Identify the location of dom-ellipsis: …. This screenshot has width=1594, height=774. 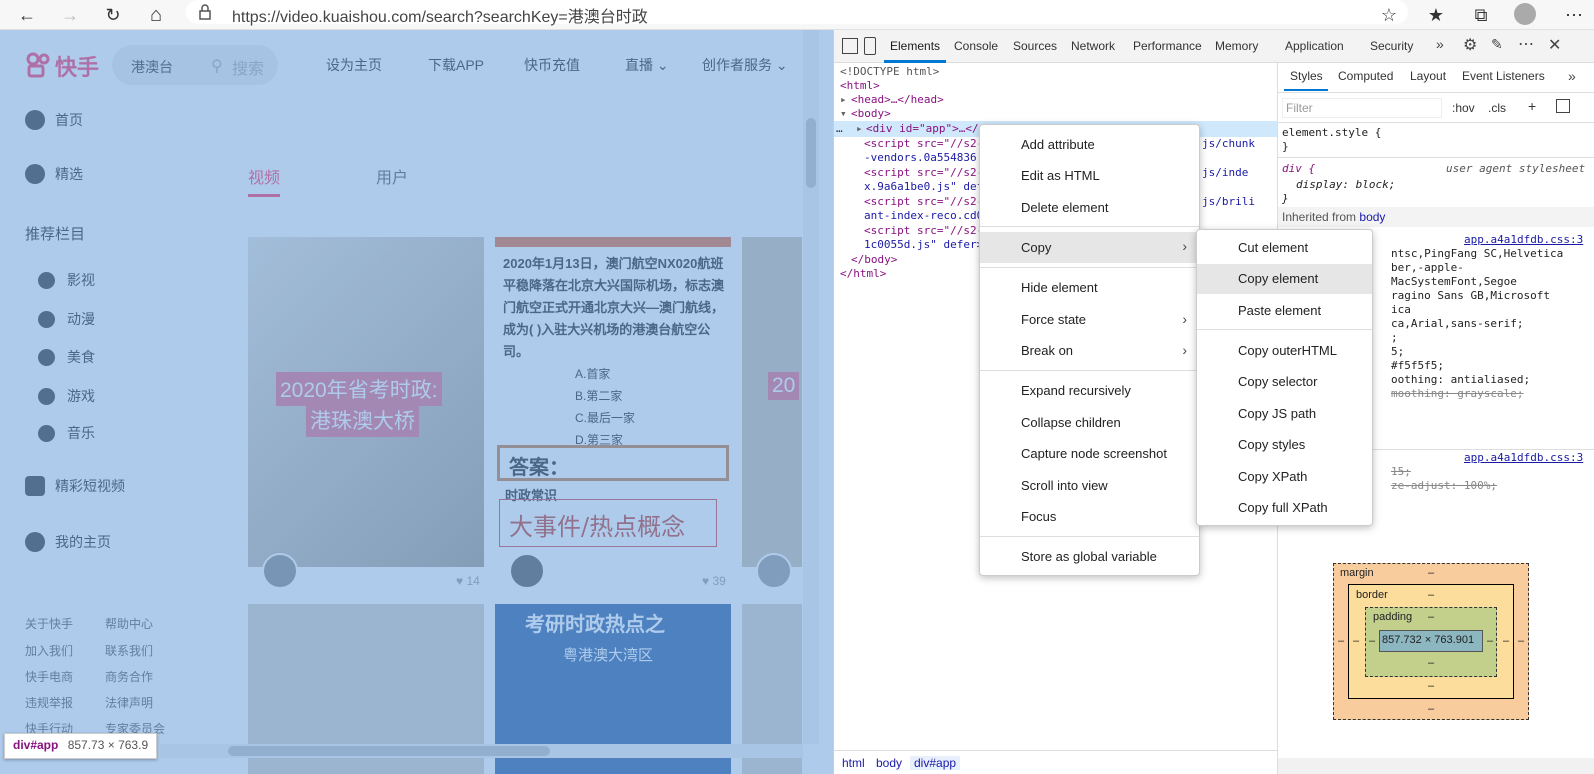
(839, 128).